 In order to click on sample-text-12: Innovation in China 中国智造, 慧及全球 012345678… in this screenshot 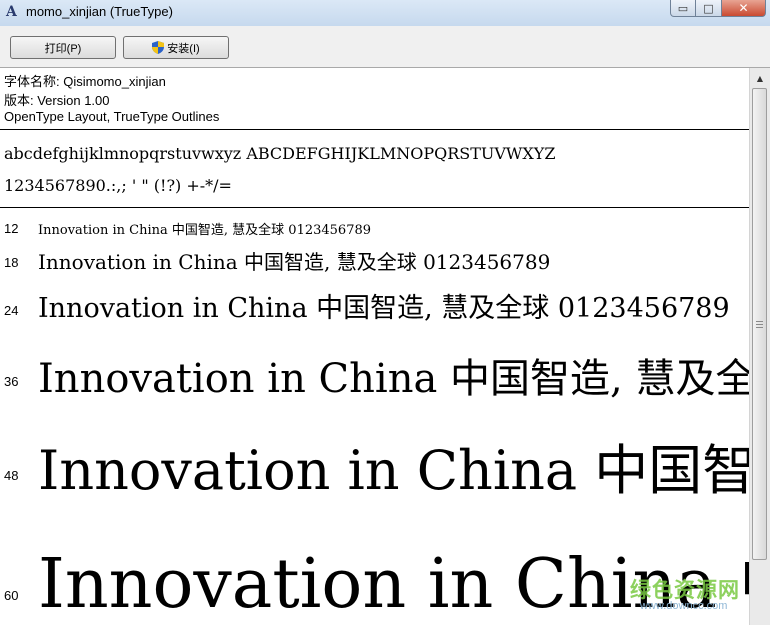, I will do `click(205, 230)`.